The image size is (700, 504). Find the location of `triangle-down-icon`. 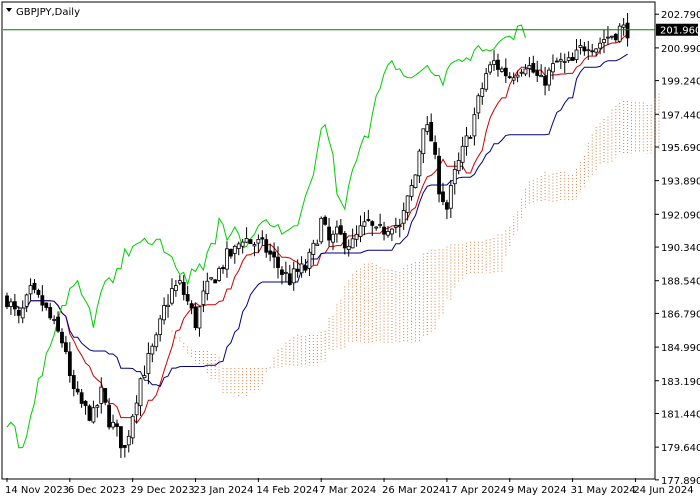

triangle-down-icon is located at coordinates (9, 10).